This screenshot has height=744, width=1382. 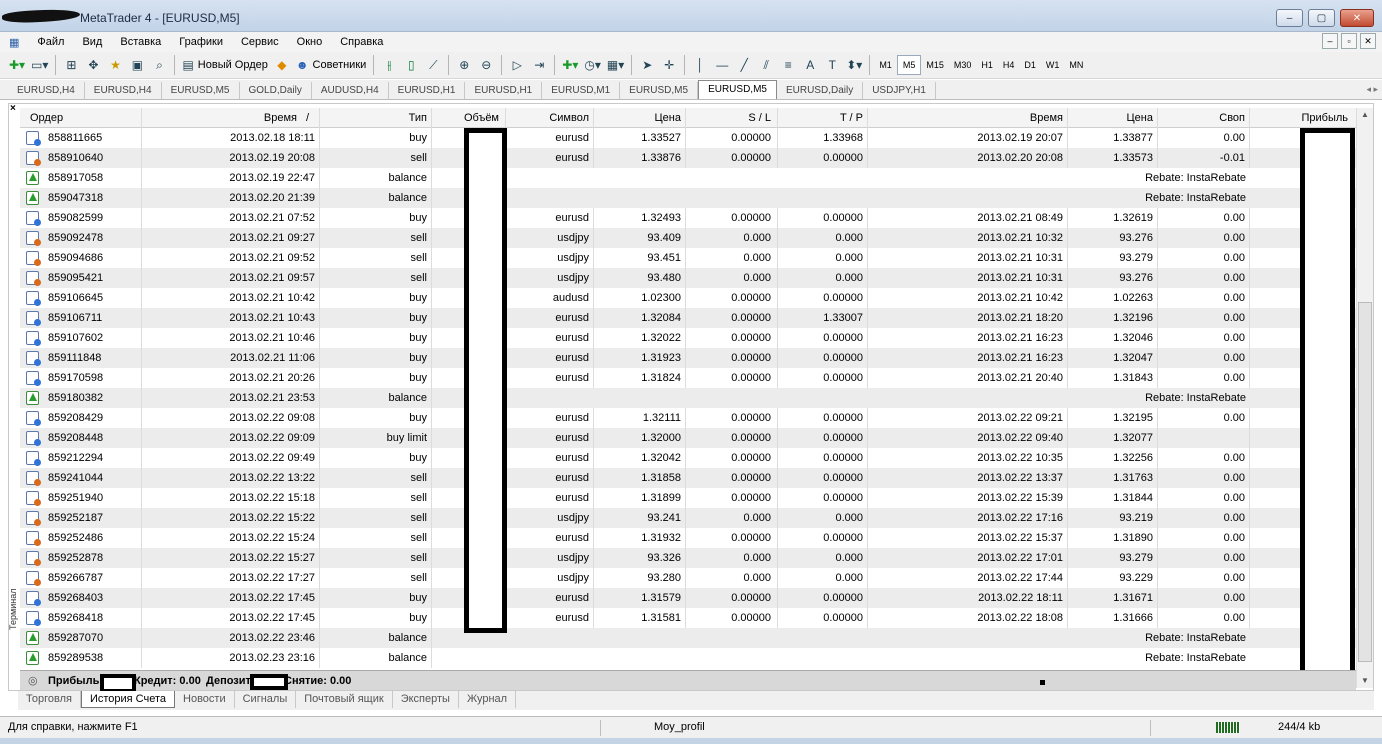 I want to click on col-close-price-header: Цена, so click(x=1113, y=118).